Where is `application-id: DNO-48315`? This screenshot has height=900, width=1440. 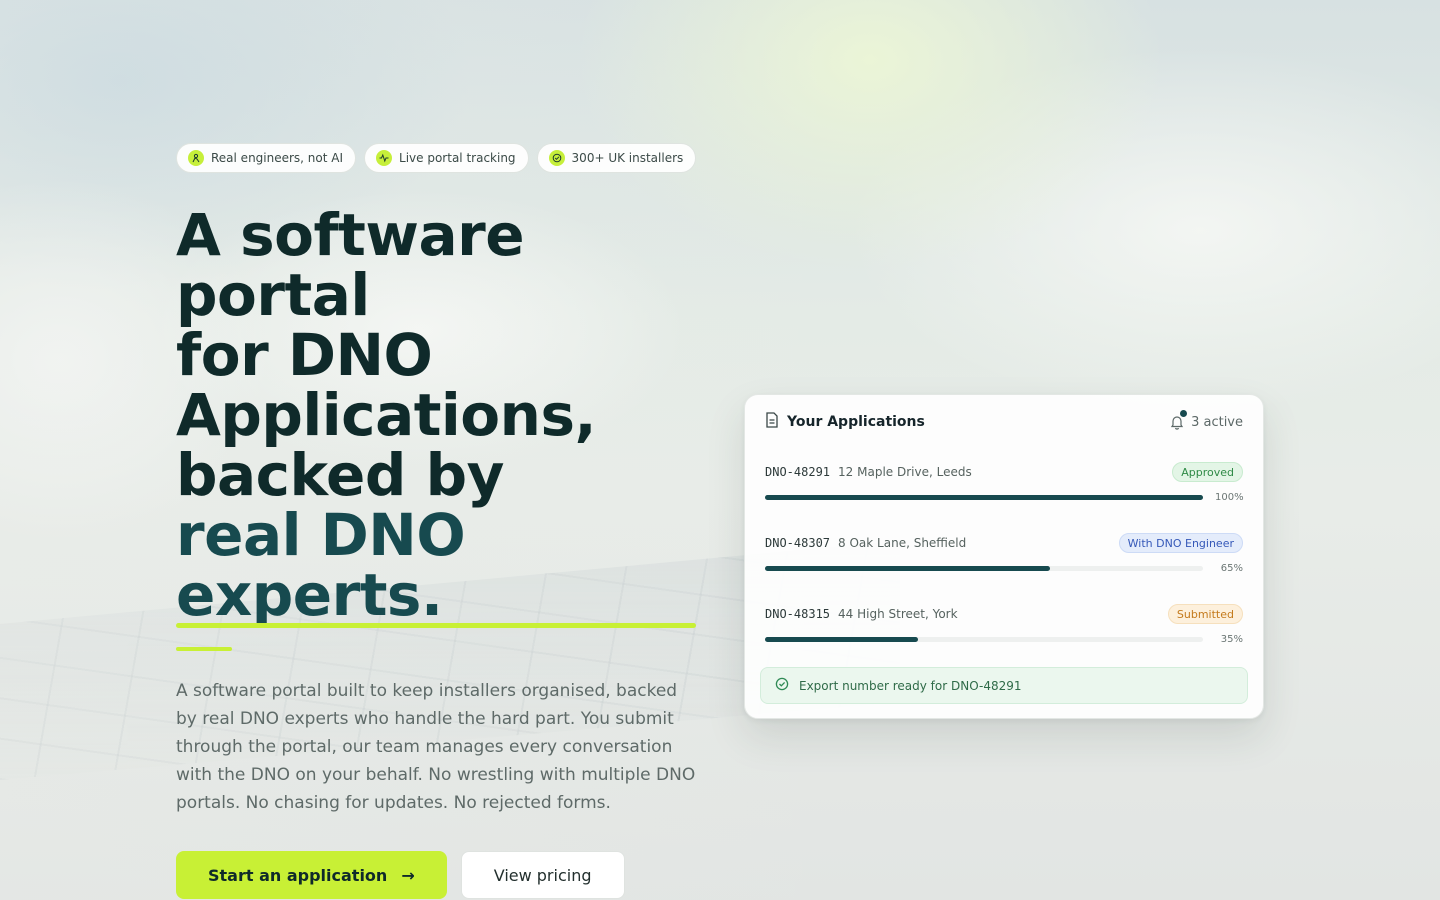 application-id: DNO-48315 is located at coordinates (798, 614).